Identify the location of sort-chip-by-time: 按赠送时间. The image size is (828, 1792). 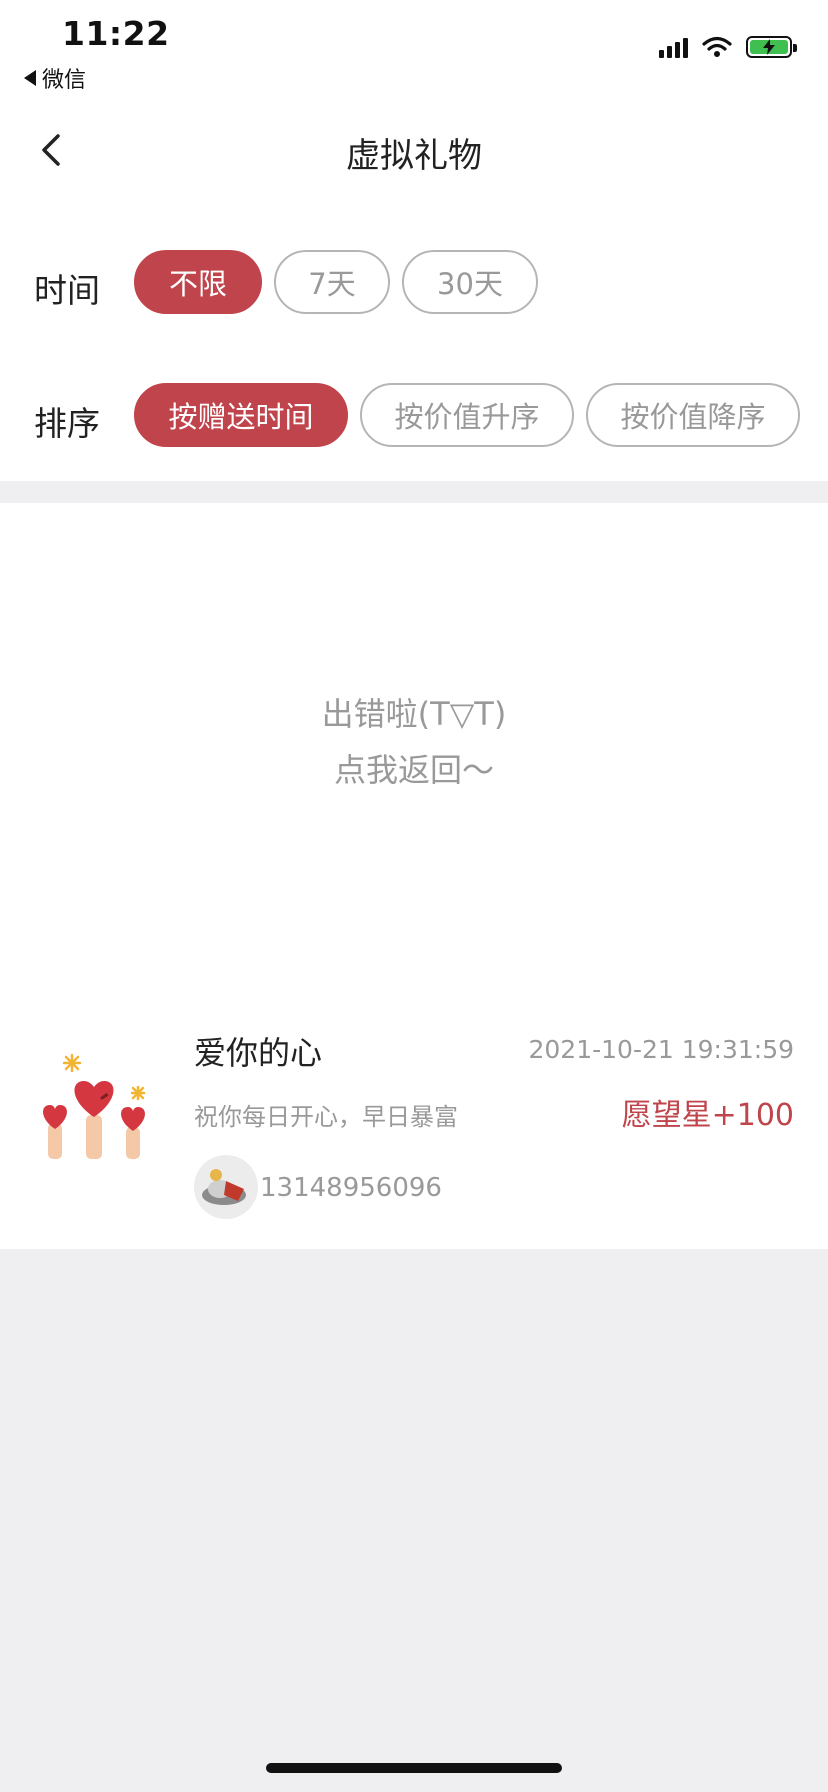
(241, 415).